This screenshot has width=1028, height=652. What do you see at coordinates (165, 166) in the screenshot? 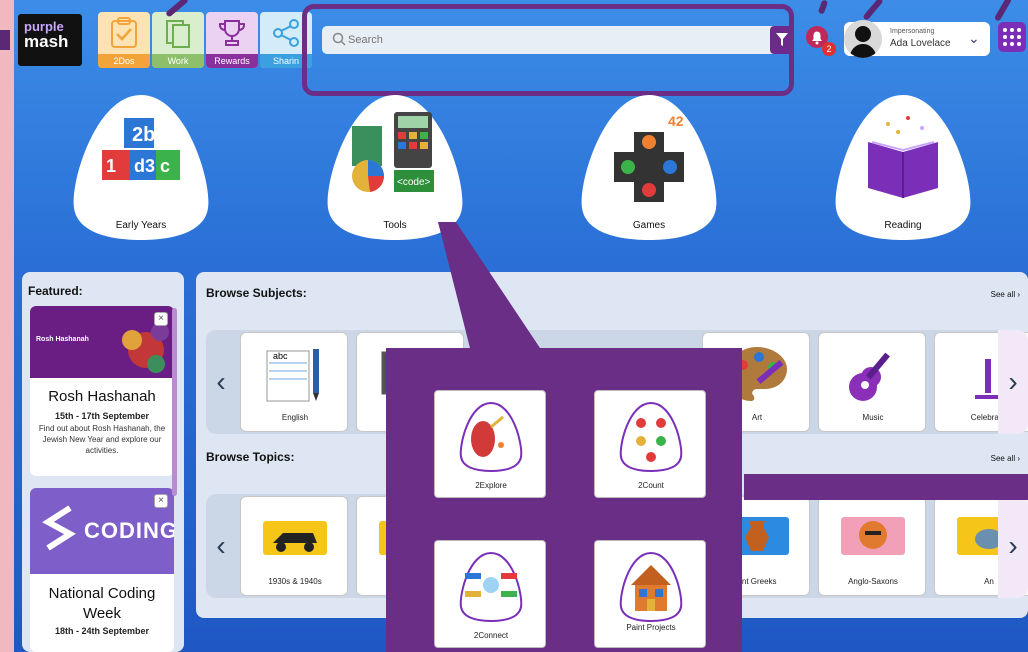
I see `svg-text: c` at bounding box center [165, 166].